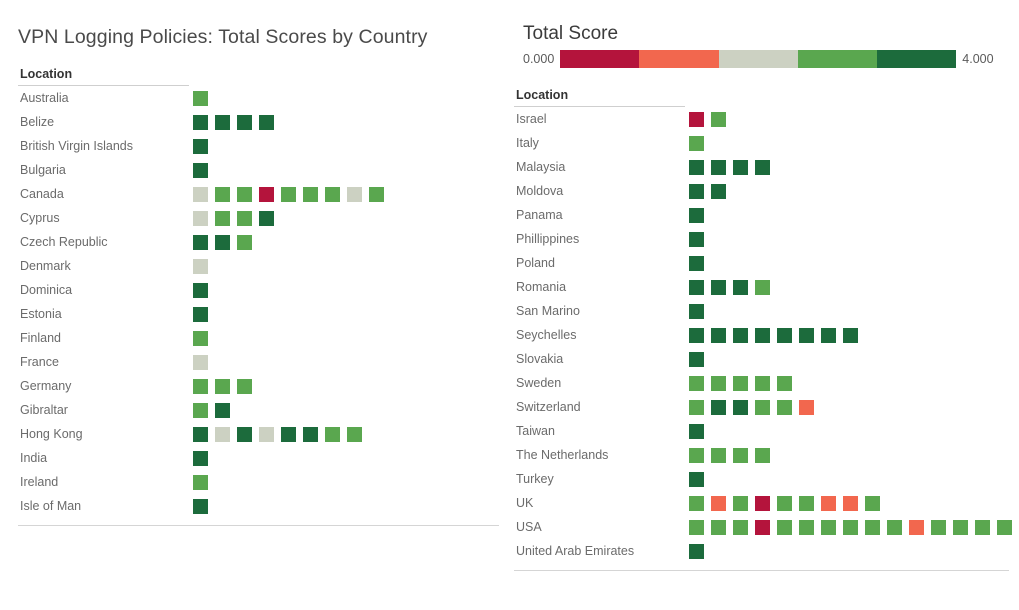 This screenshot has height=610, width=1019. What do you see at coordinates (263, 506) in the screenshot?
I see `table-row: Isle of Man` at bounding box center [263, 506].